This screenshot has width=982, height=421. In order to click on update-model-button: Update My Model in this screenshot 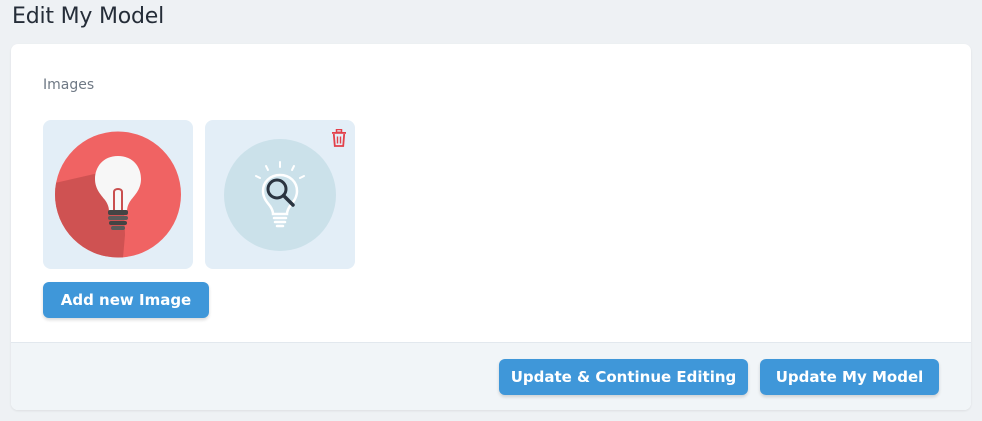, I will do `click(849, 377)`.